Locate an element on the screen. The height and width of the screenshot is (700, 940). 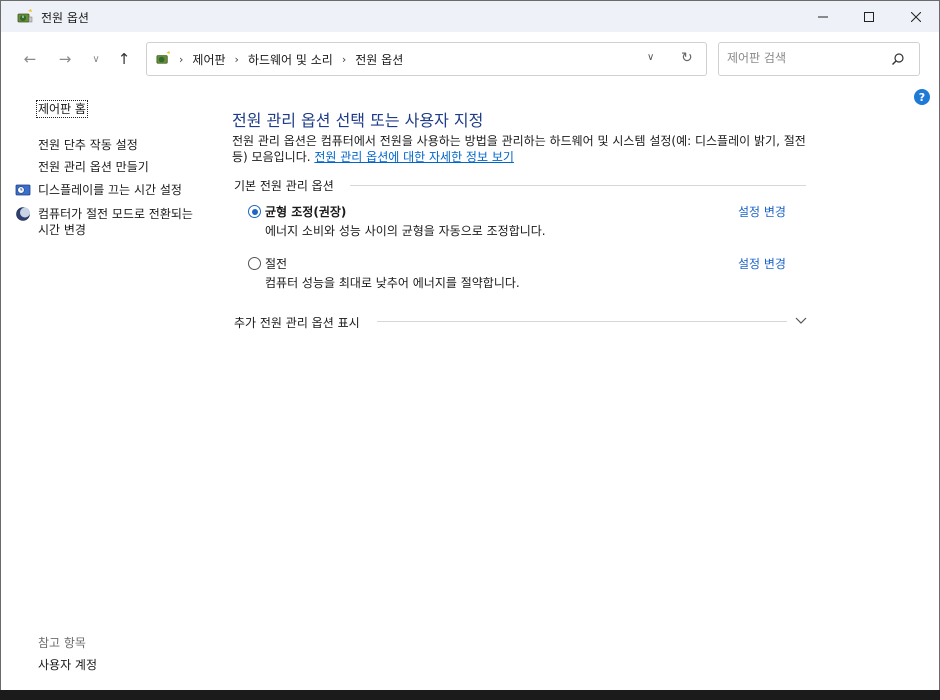
page-title: 전원 관리 옵션 선택 또는 사용자 지정 is located at coordinates (358, 120).